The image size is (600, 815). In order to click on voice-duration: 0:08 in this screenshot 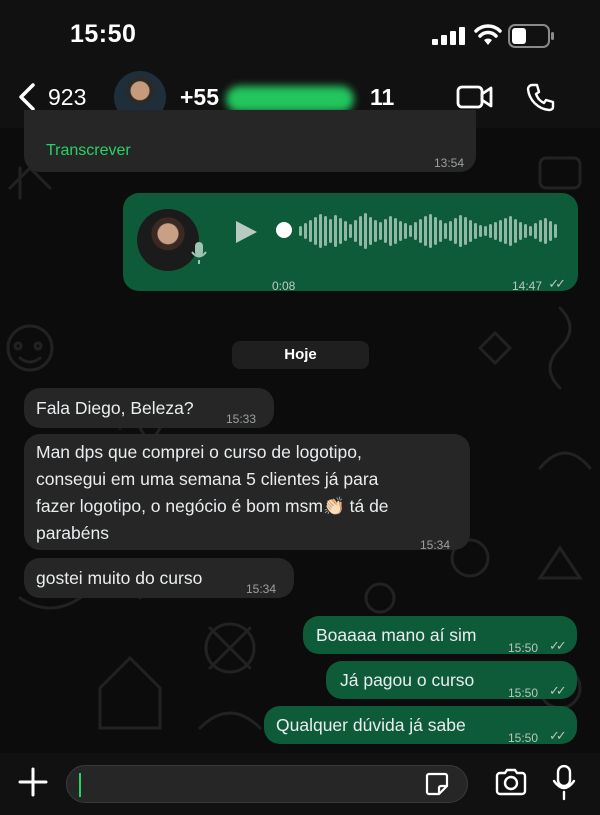, I will do `click(284, 286)`.